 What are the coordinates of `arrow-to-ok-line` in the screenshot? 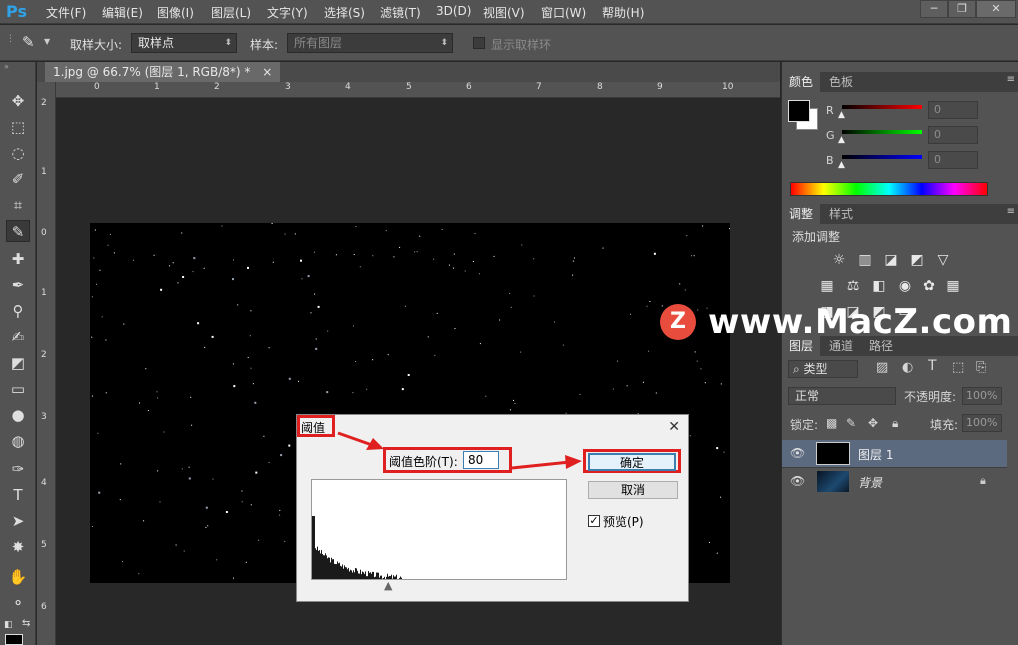 It's located at (541, 465).